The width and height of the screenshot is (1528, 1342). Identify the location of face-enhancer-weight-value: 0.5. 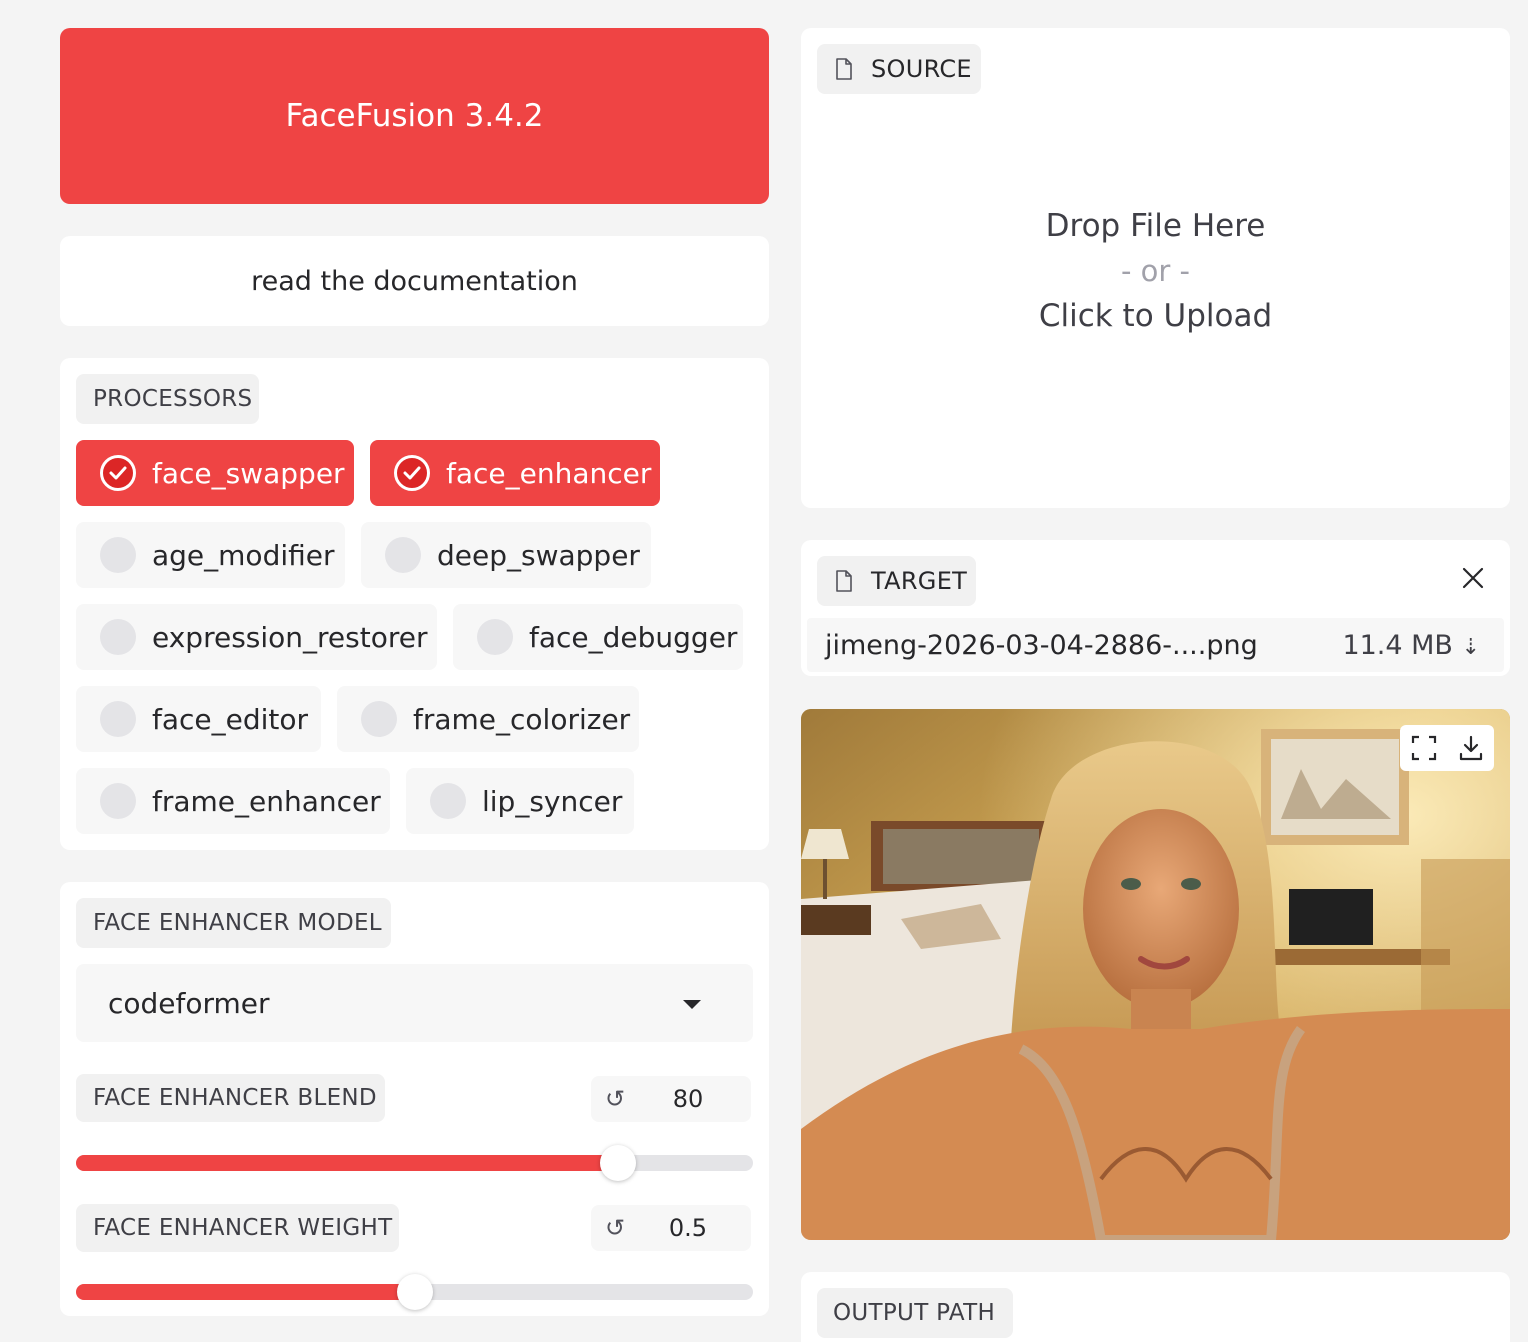
(695, 1228).